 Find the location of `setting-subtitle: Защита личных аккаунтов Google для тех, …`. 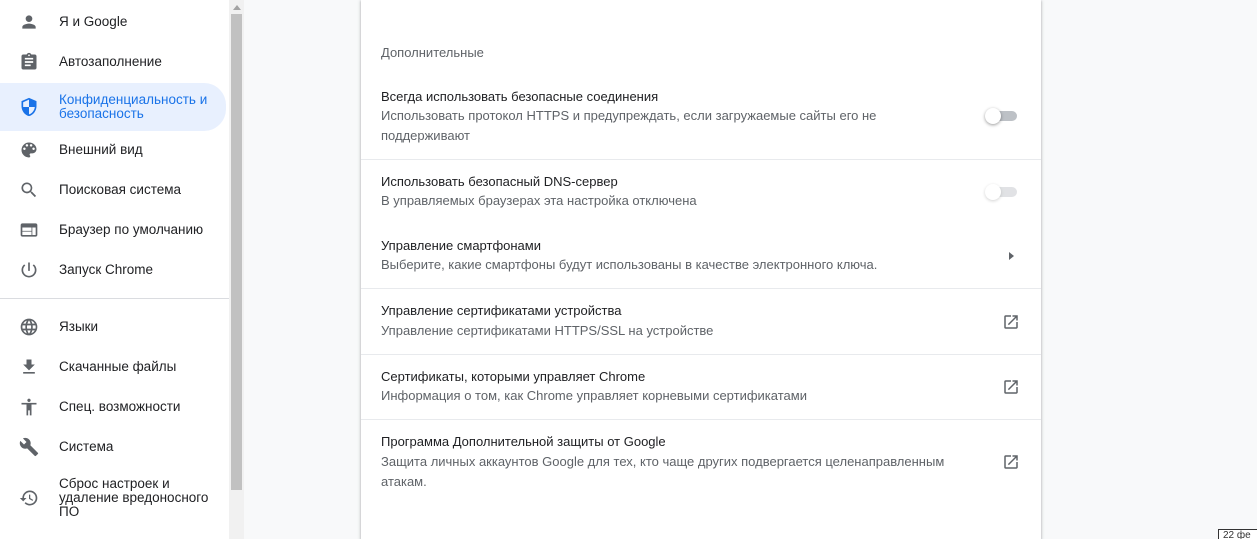

setting-subtitle: Защита личных аккаунтов Google для тех, … is located at coordinates (663, 471).